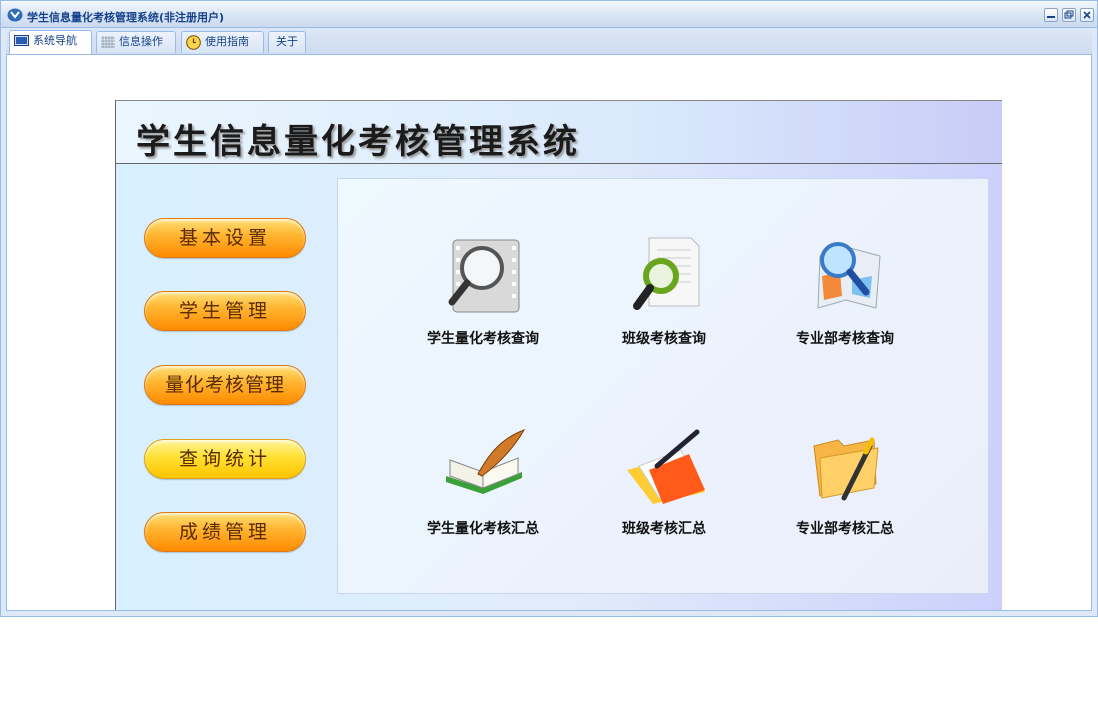  I want to click on department-assessment-query: 专业部考核查询, so click(845, 292).